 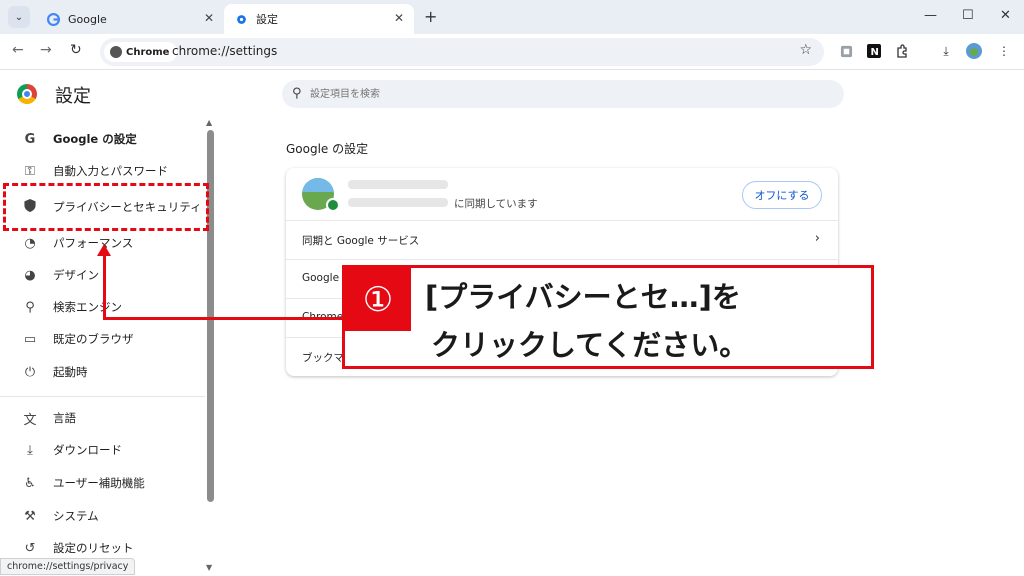 I want to click on sidebar-item-label: システム, so click(x=76, y=516).